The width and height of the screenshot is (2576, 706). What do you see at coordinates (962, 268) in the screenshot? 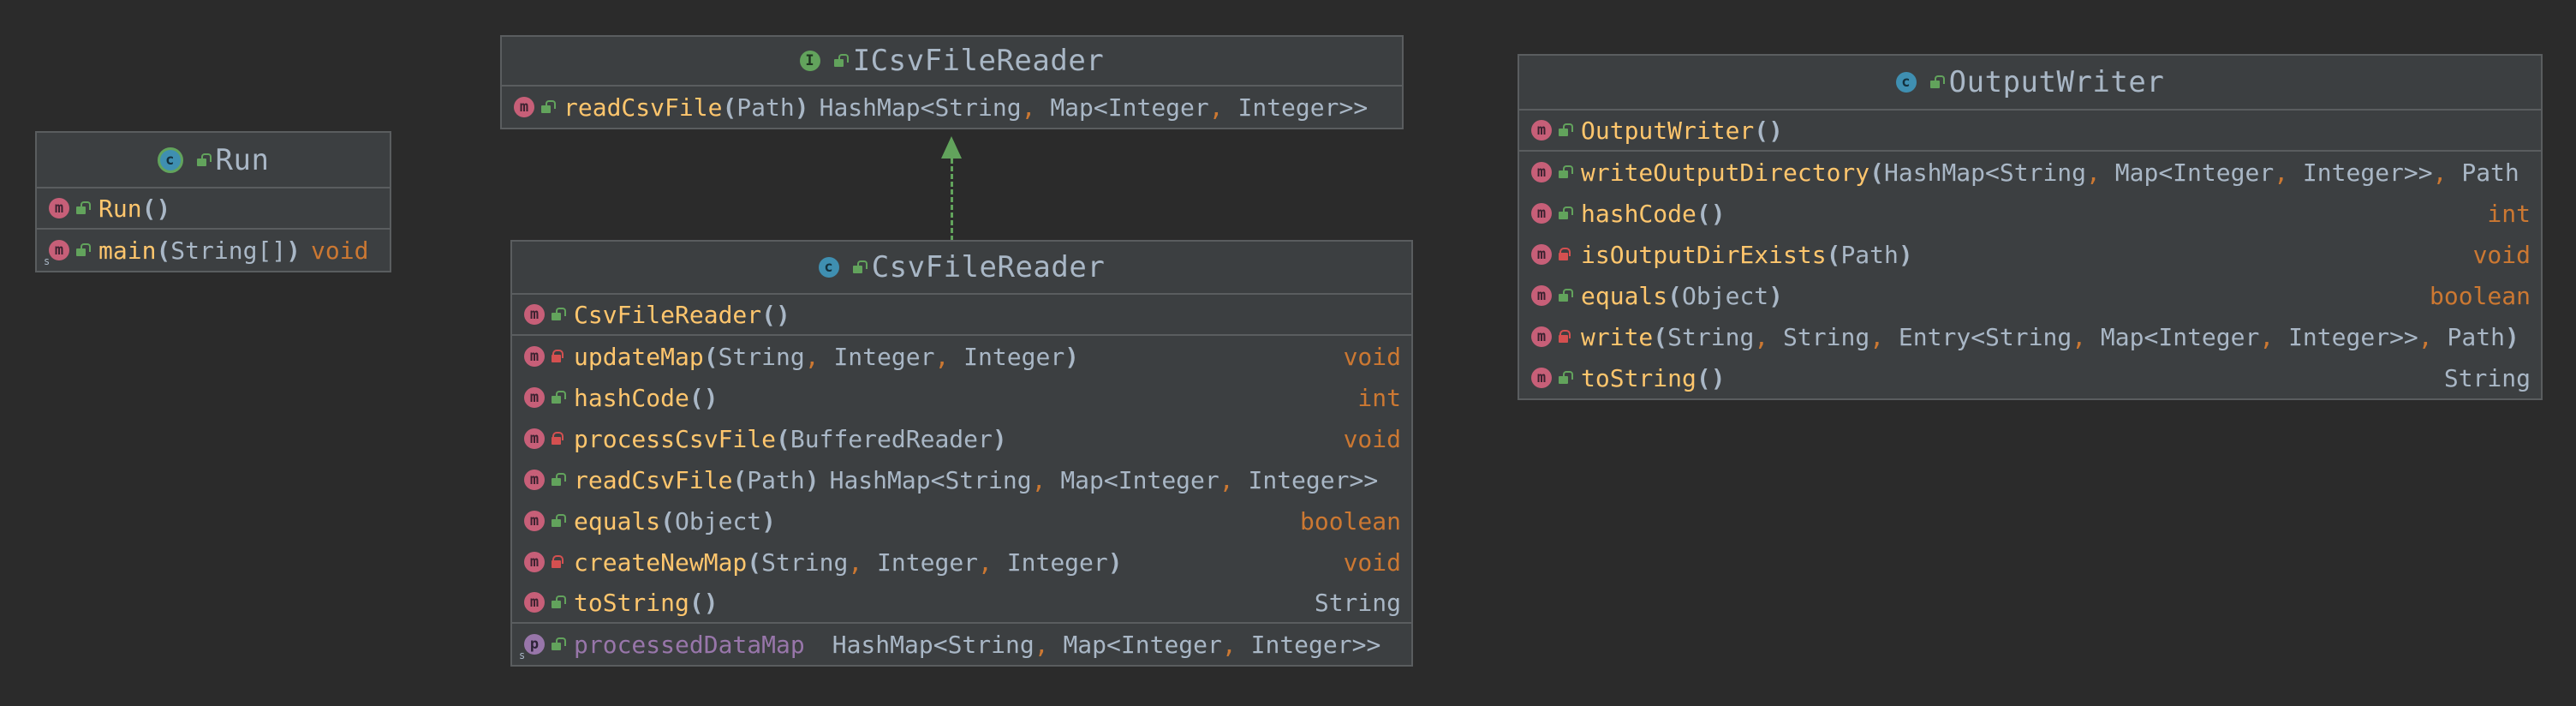
I see `class-header-csvfilereader: c CsvFileReader` at bounding box center [962, 268].